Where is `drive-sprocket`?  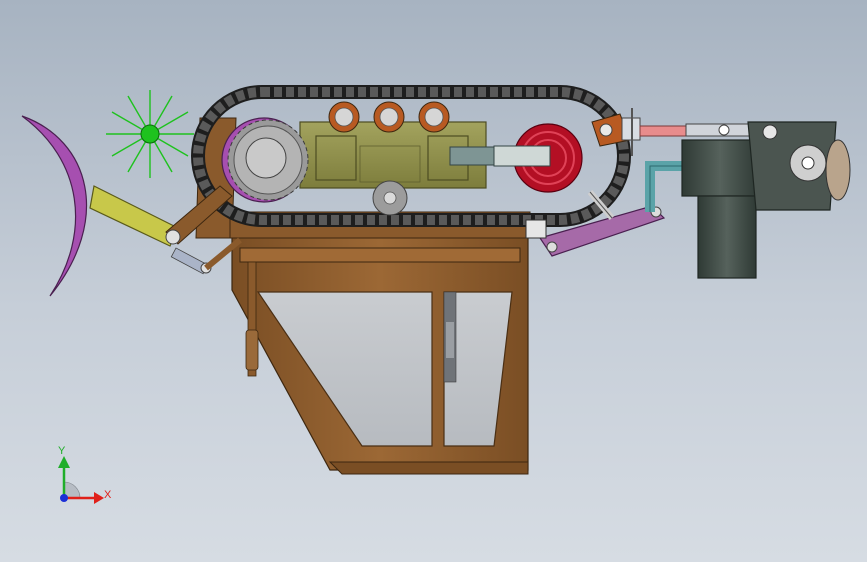
drive-sprocket is located at coordinates (265, 160).